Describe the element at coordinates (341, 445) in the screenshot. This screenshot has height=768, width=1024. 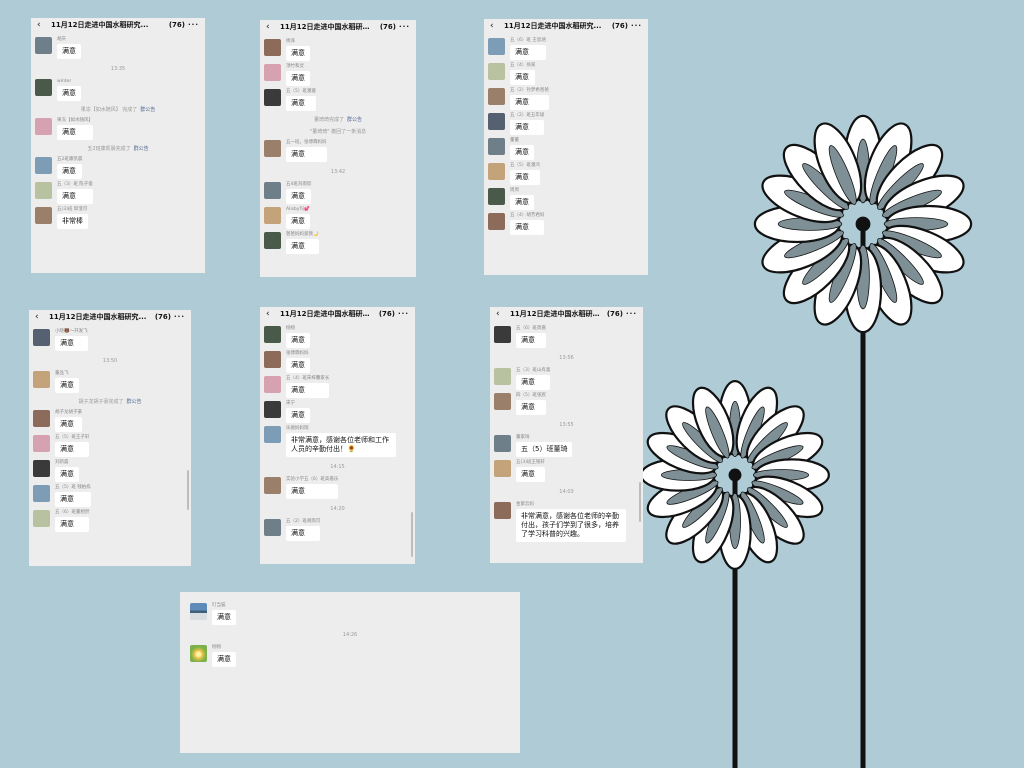
I see `message-bubble: 非常满意，感谢各位老师和工作人员的辛勤付出！🌻` at that location.